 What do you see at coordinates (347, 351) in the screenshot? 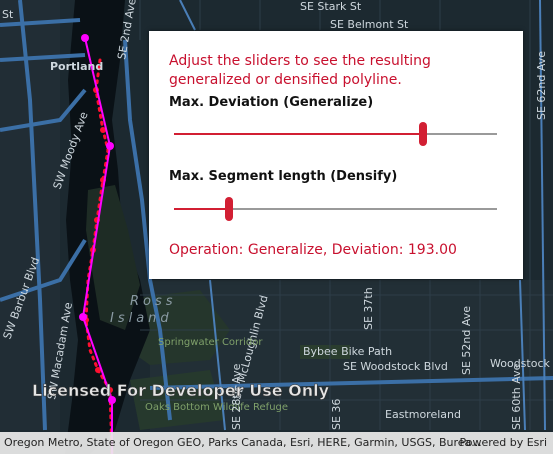
I see `svg-text: Bybee Bike Path` at bounding box center [347, 351].